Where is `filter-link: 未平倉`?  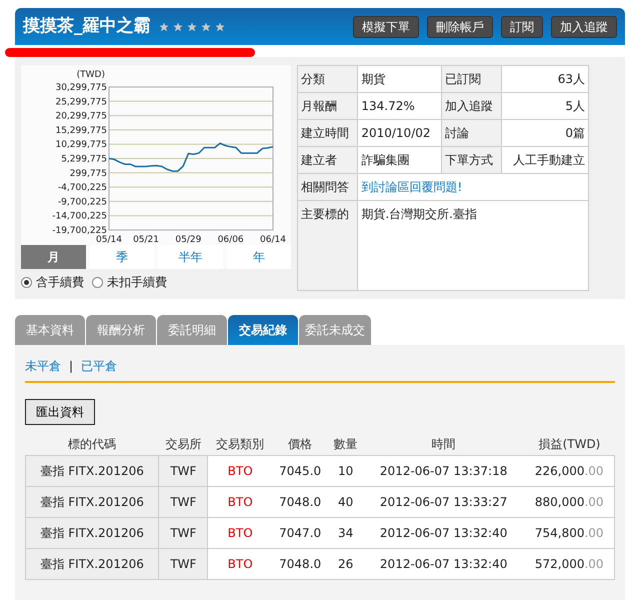 filter-link: 未平倉 is located at coordinates (43, 366).